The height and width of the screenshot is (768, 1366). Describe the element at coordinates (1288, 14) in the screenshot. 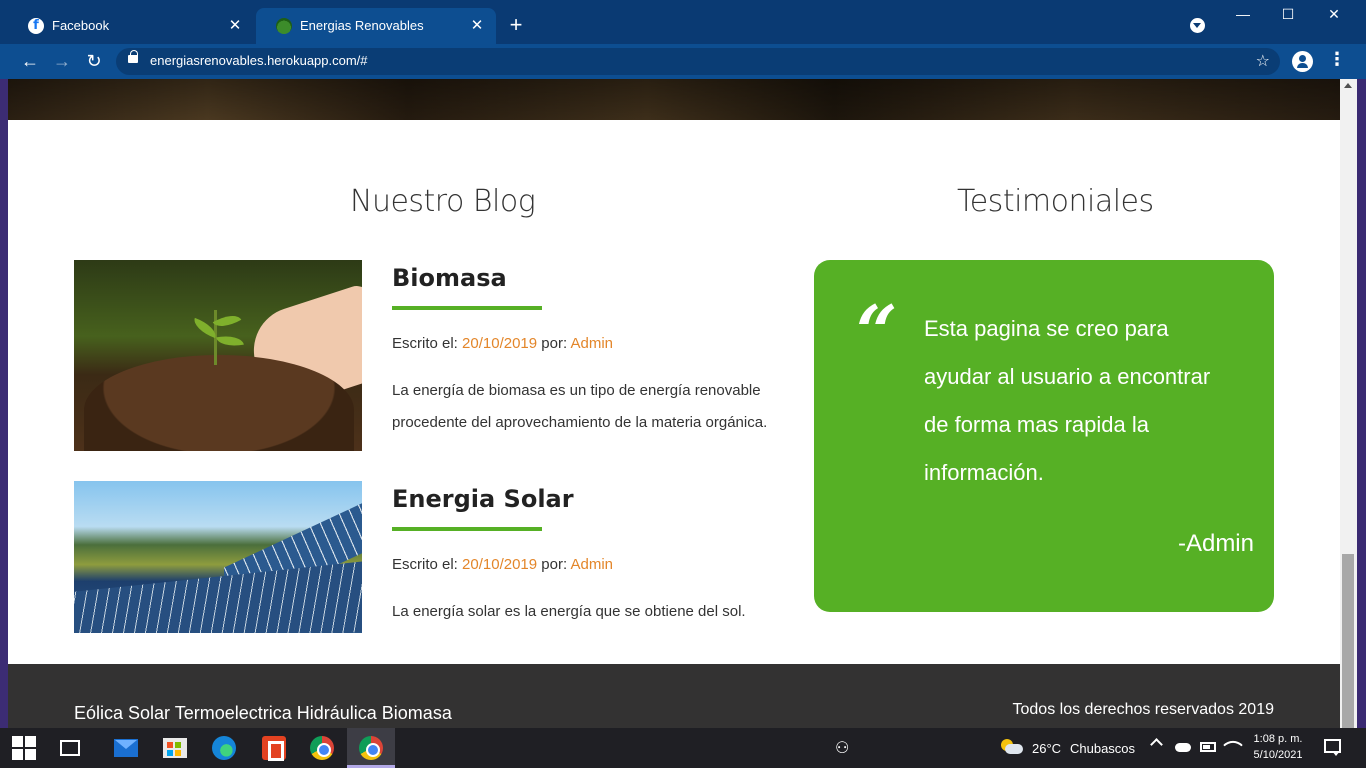

I see `maximize-button: ☐` at that location.